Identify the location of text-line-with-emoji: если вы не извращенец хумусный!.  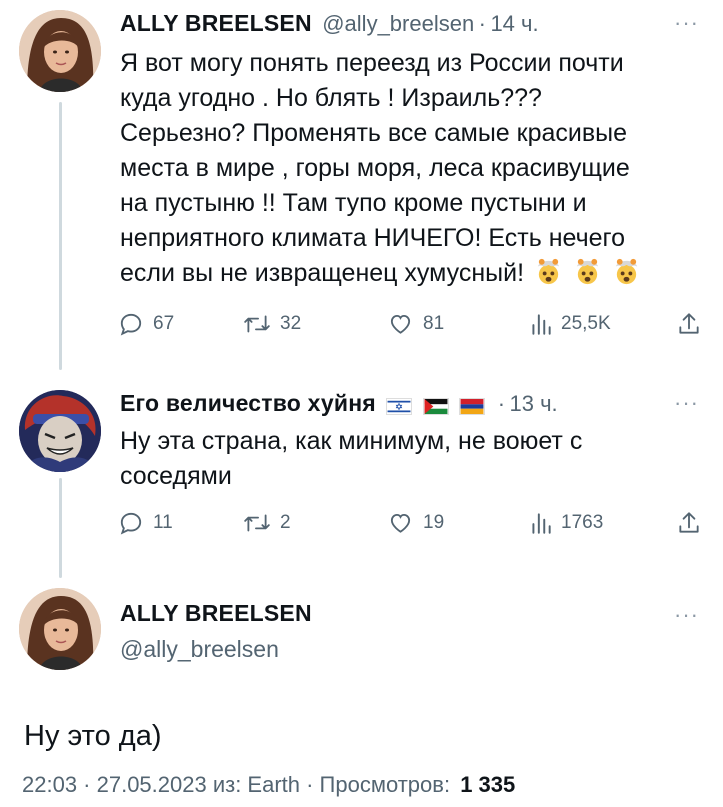
(415, 273).